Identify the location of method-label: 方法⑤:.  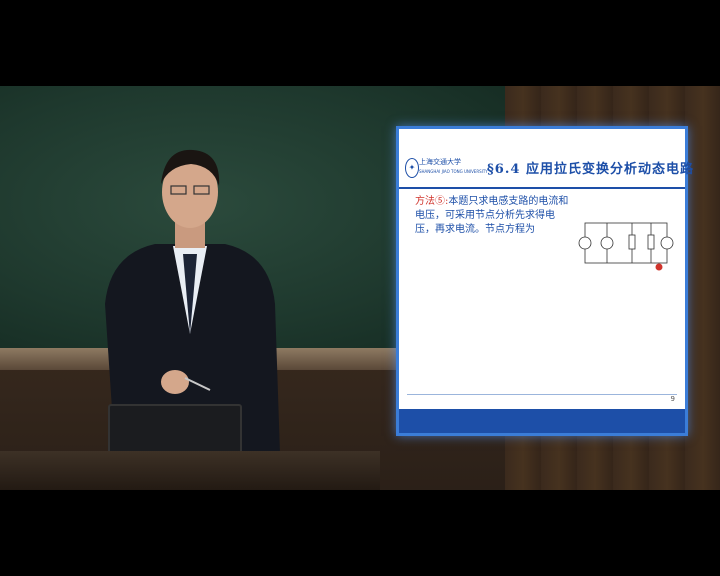
(432, 201).